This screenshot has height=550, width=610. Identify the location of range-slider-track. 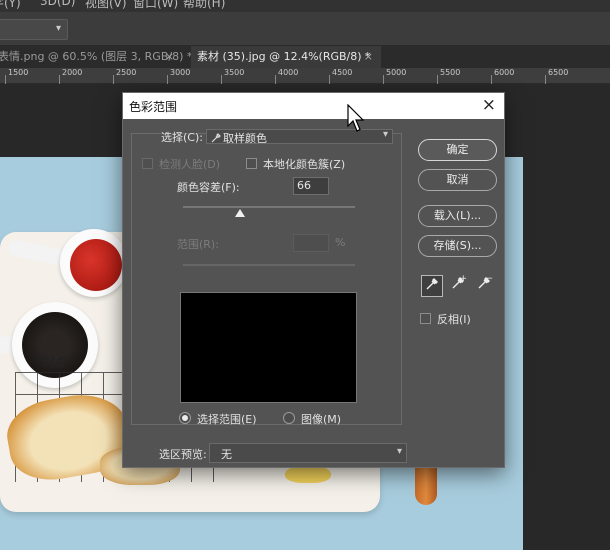
(269, 265).